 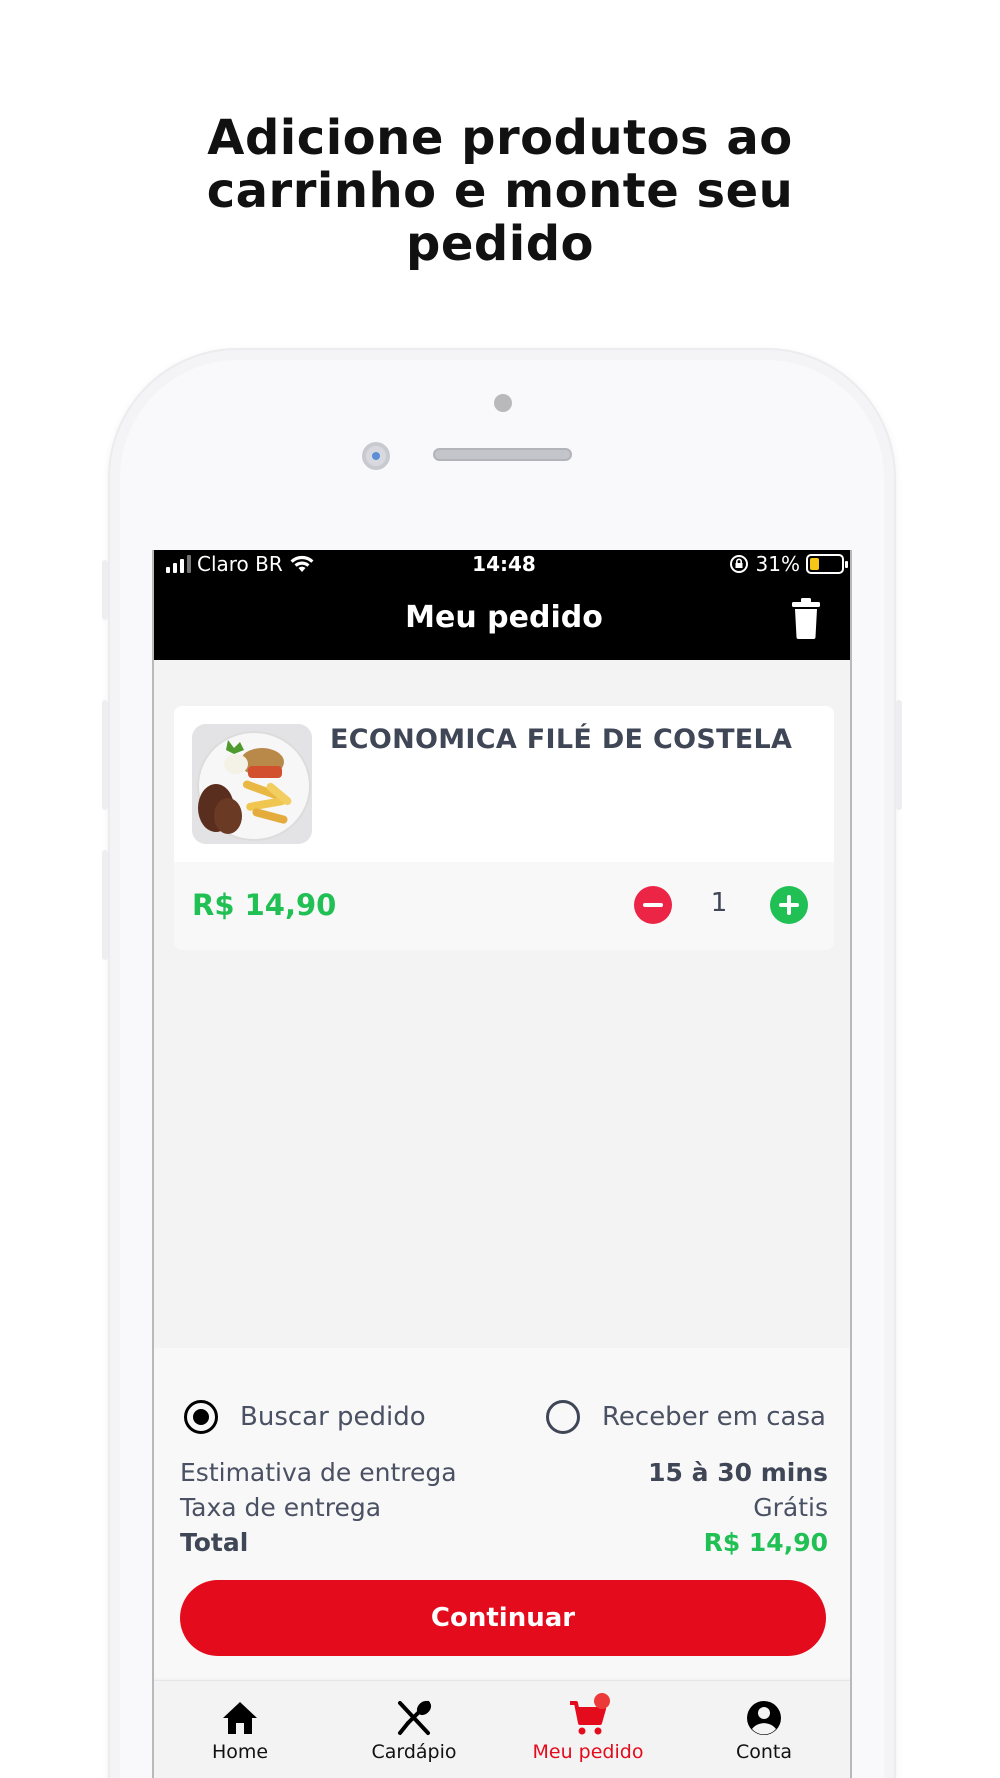 What do you see at coordinates (814, 564) in the screenshot?
I see `battery-level-fill` at bounding box center [814, 564].